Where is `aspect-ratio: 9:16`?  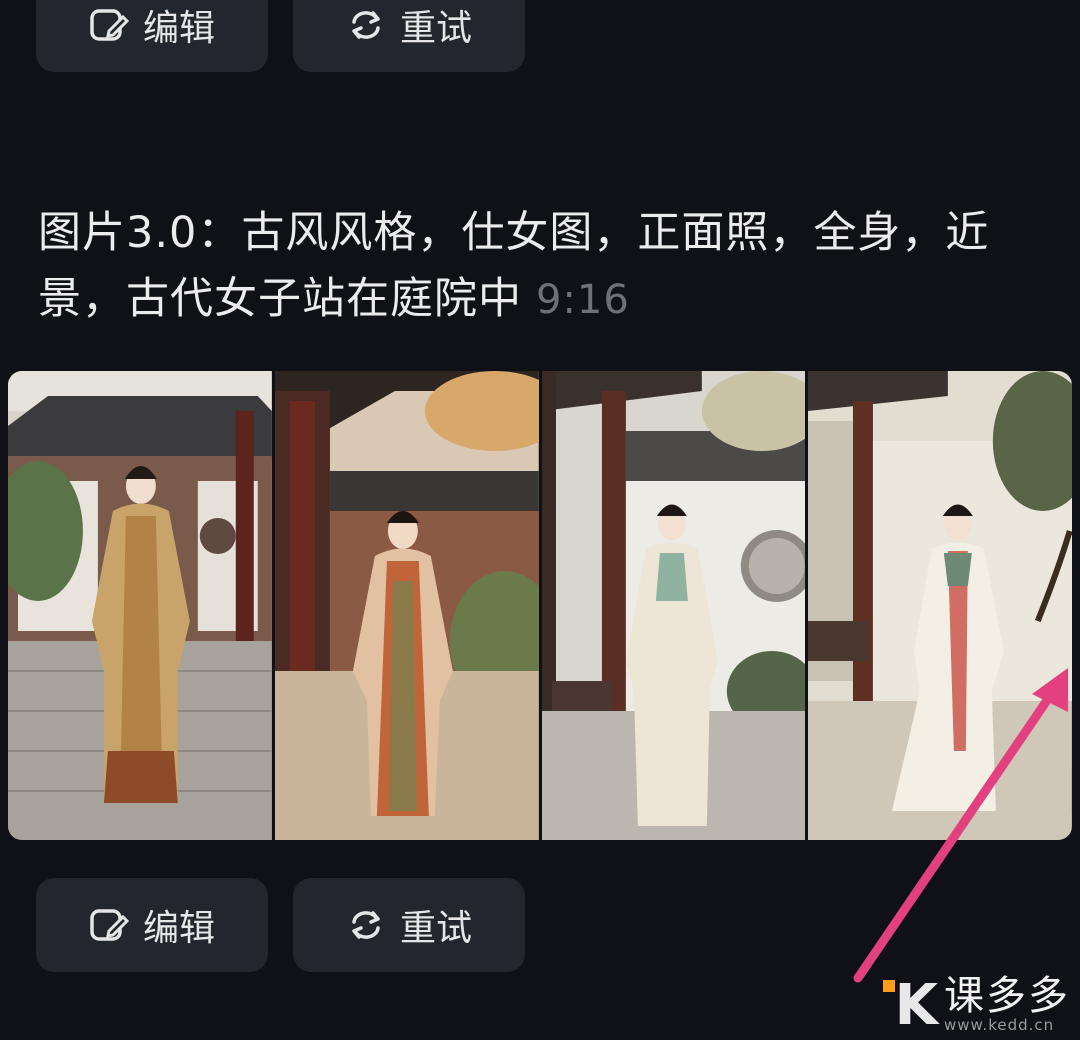 aspect-ratio: 9:16 is located at coordinates (583, 300).